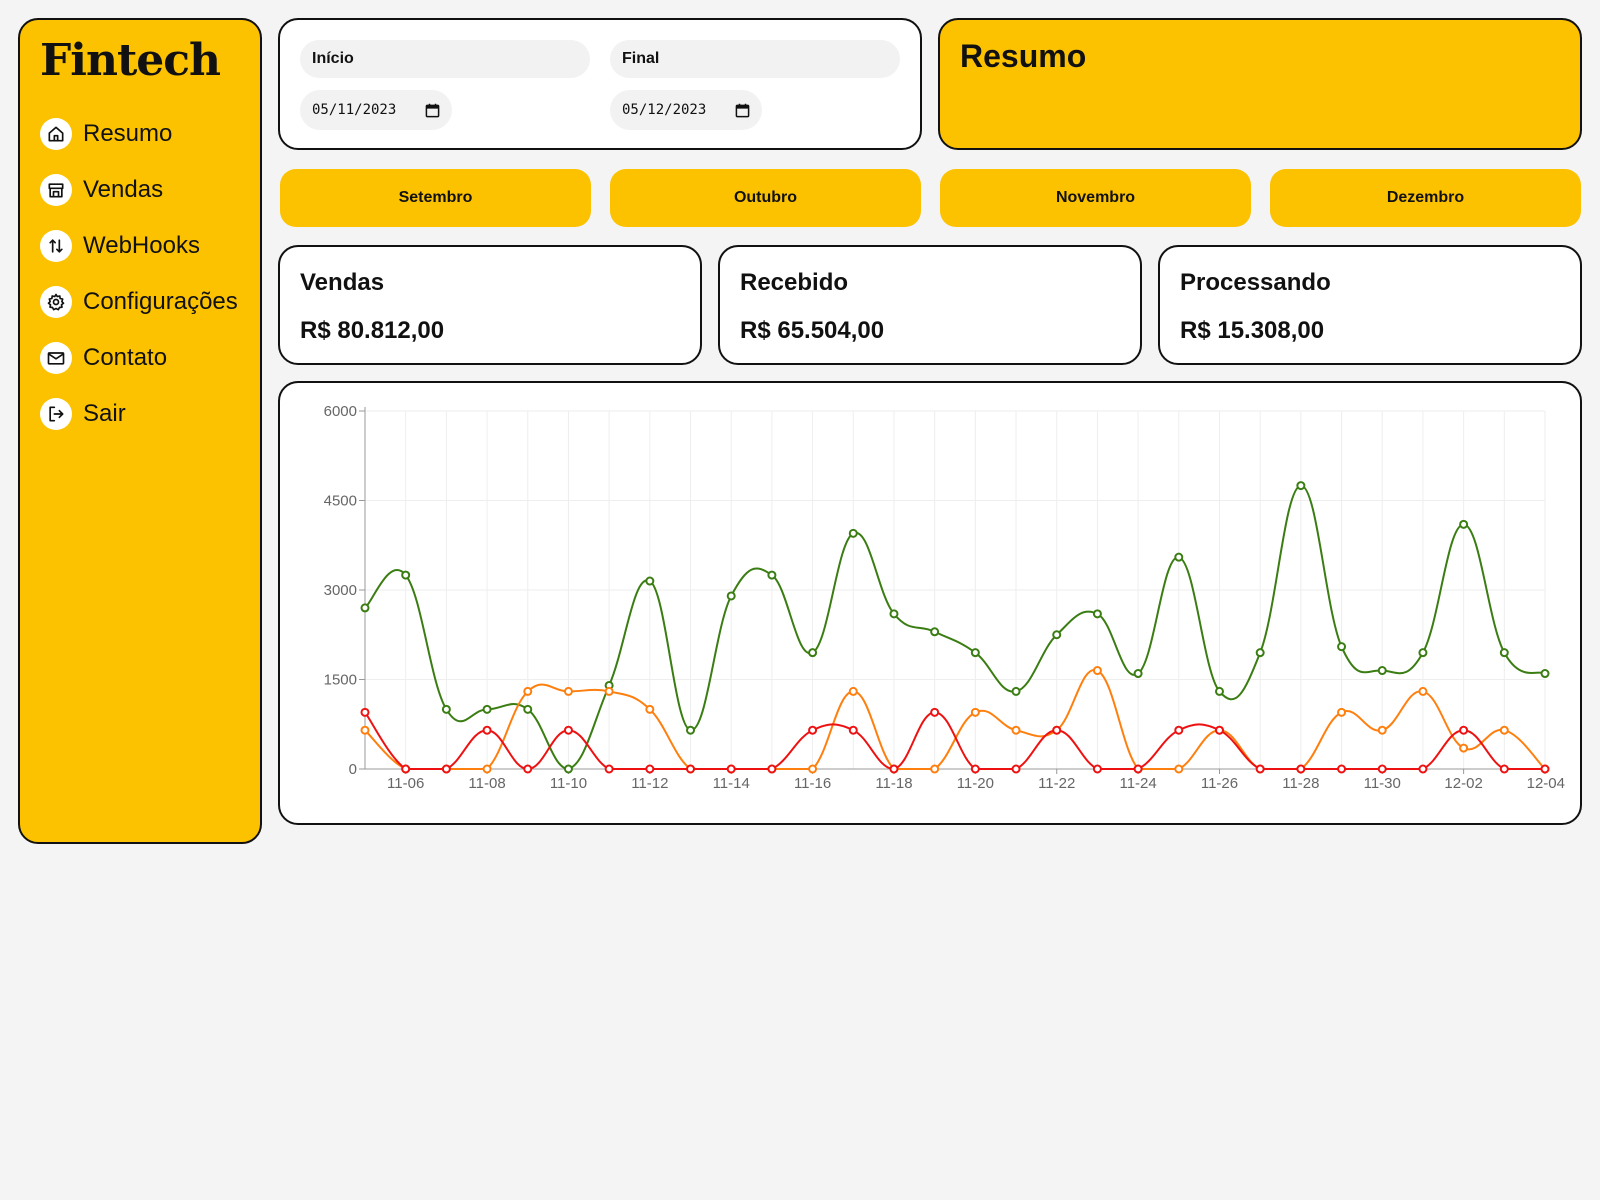  I want to click on start-date-label: Início, so click(445, 59).